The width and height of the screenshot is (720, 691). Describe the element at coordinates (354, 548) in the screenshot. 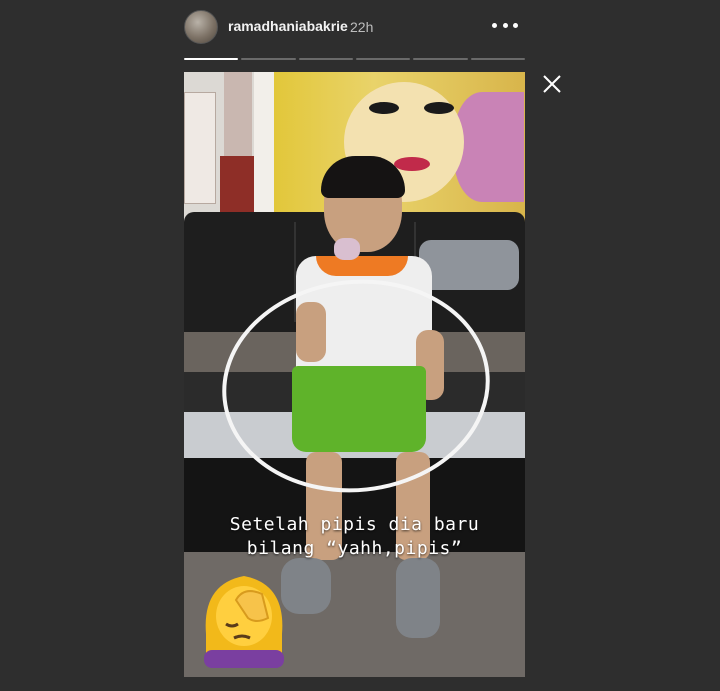

I see `story-caption-line2: bilang “yahh,pipis”` at that location.